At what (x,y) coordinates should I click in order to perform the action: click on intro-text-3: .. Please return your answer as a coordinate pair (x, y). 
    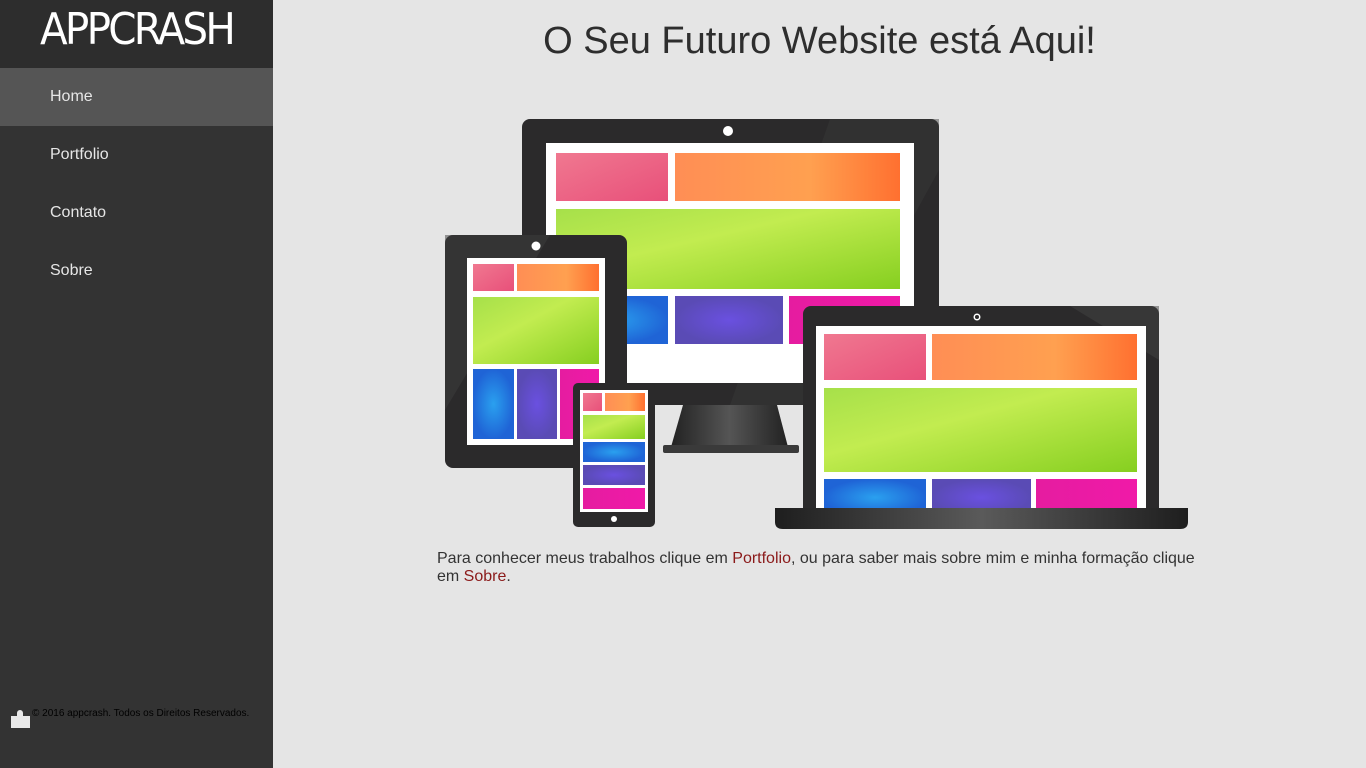
    Looking at the image, I should click on (508, 576).